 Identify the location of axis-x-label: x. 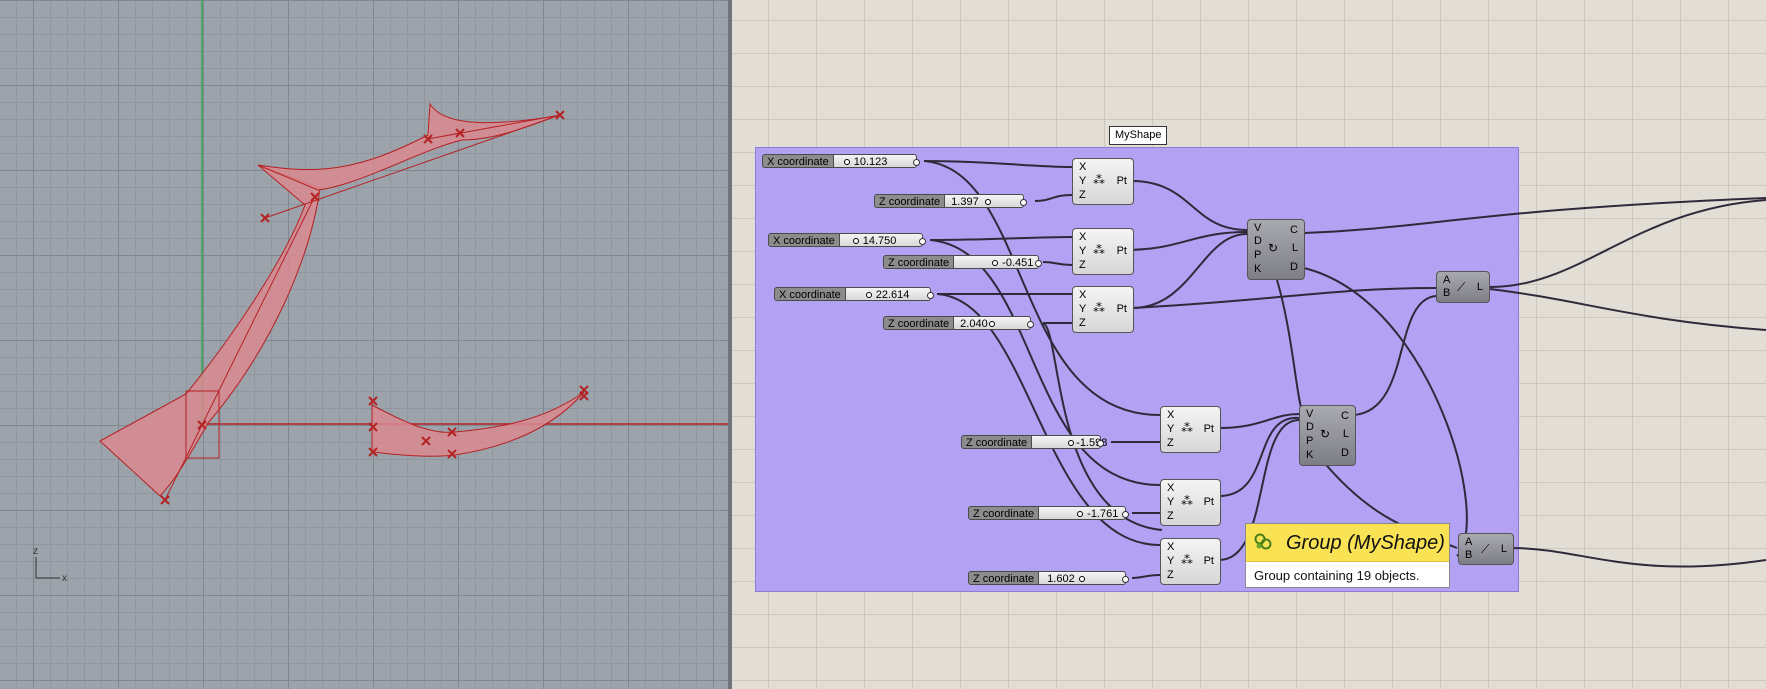
(64, 578).